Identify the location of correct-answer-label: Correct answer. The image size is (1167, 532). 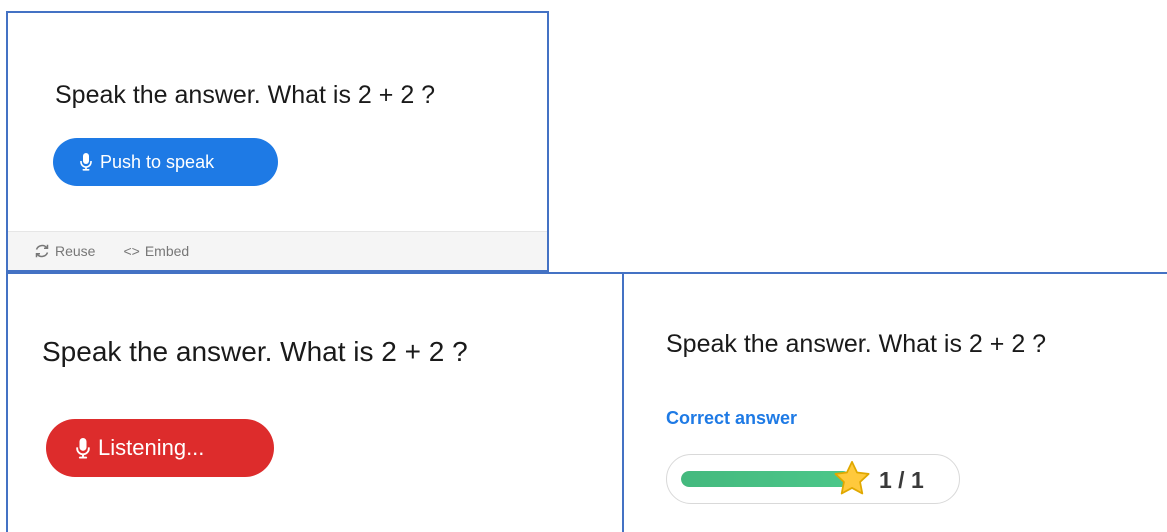
(732, 418).